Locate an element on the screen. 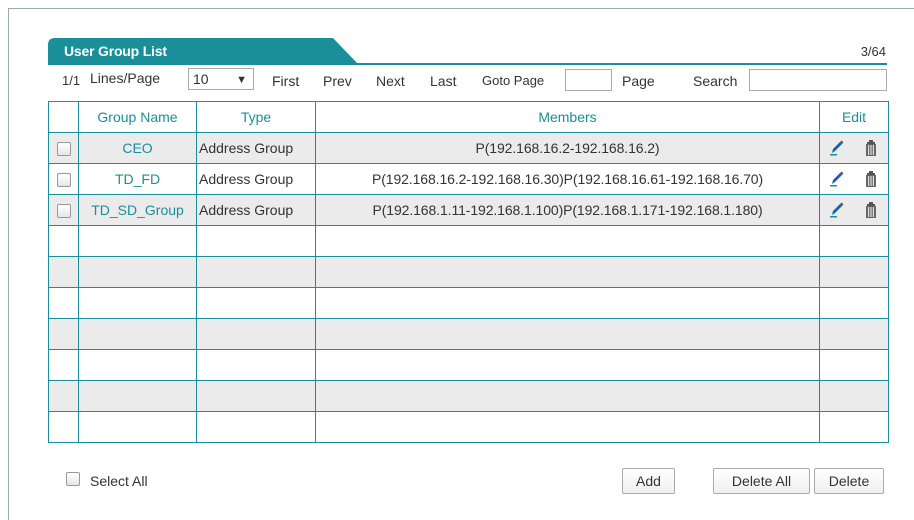 This screenshot has height=520, width=914. panel-title: User Group List is located at coordinates (115, 51).